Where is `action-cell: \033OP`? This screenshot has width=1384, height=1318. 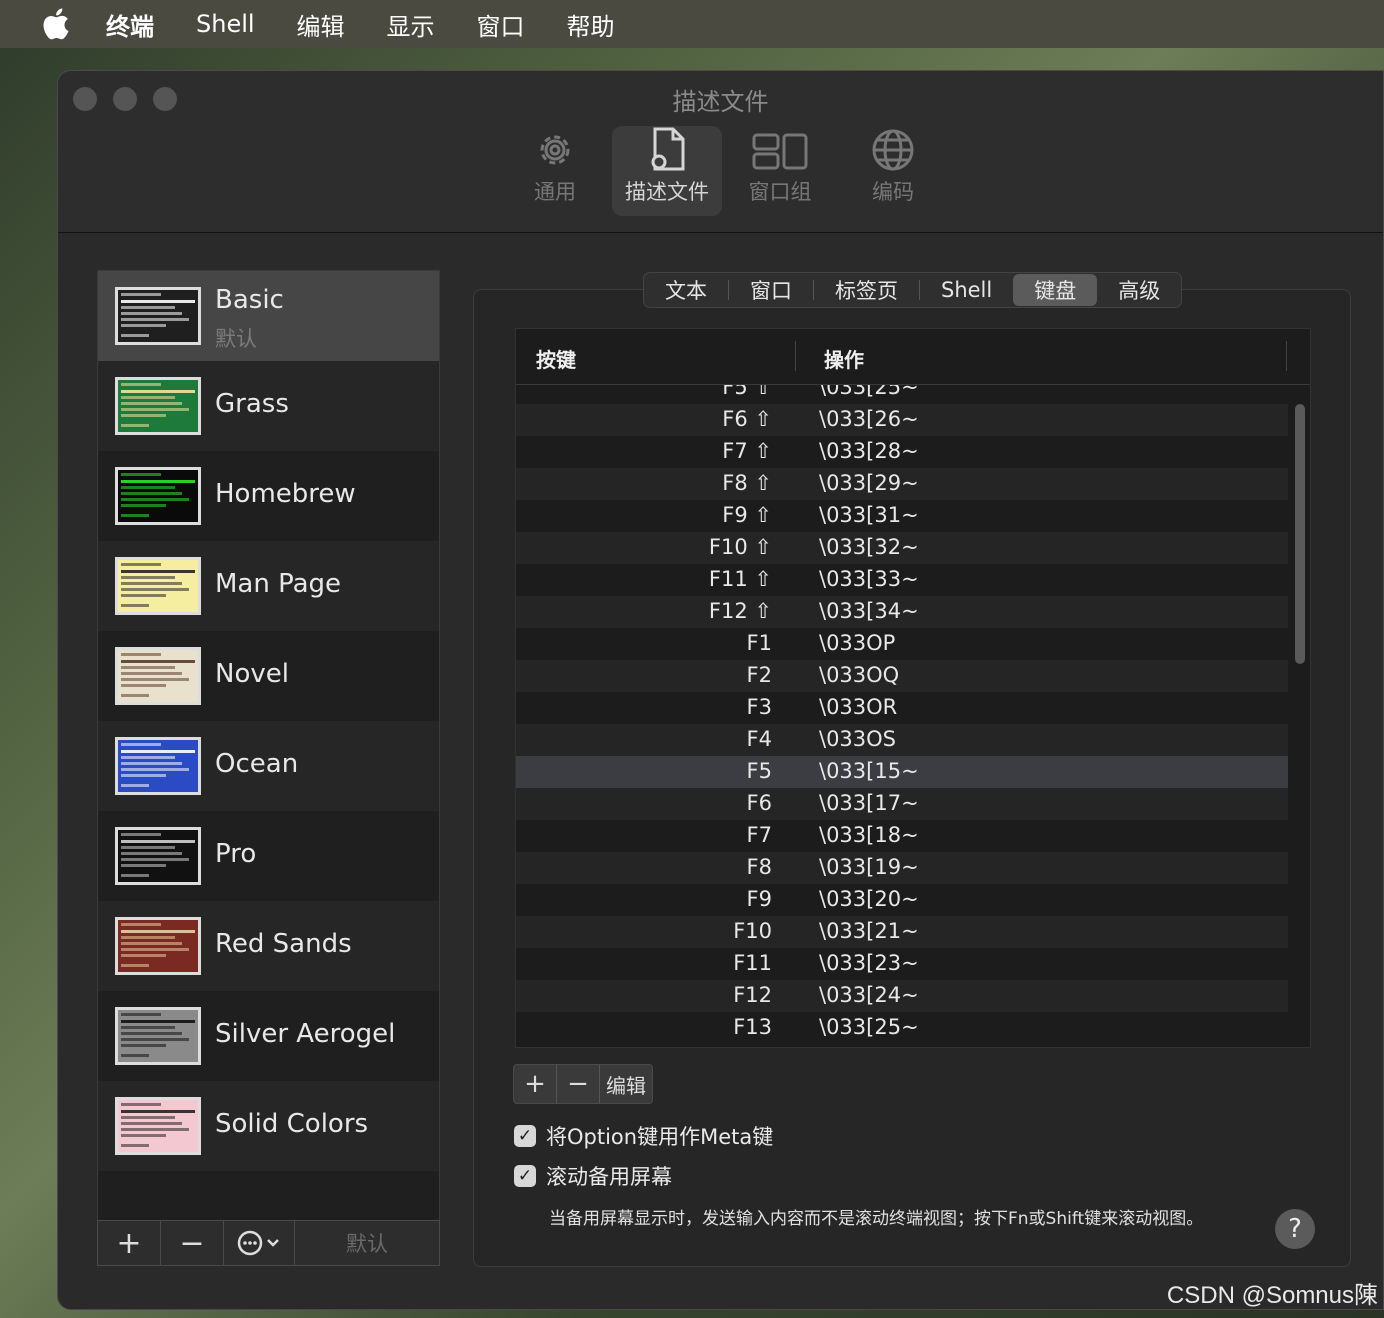
action-cell: \033OP is located at coordinates (857, 643).